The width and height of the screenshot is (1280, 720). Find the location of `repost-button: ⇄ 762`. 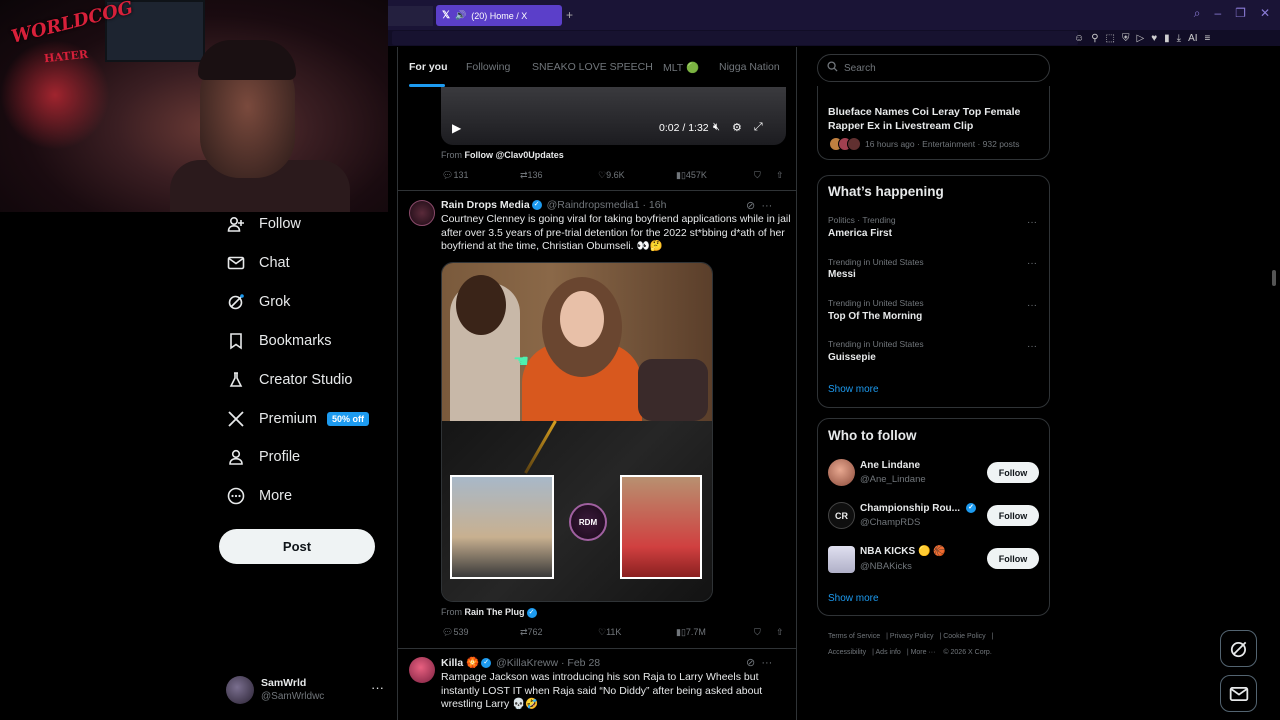

repost-button: ⇄ 762 is located at coordinates (531, 632).